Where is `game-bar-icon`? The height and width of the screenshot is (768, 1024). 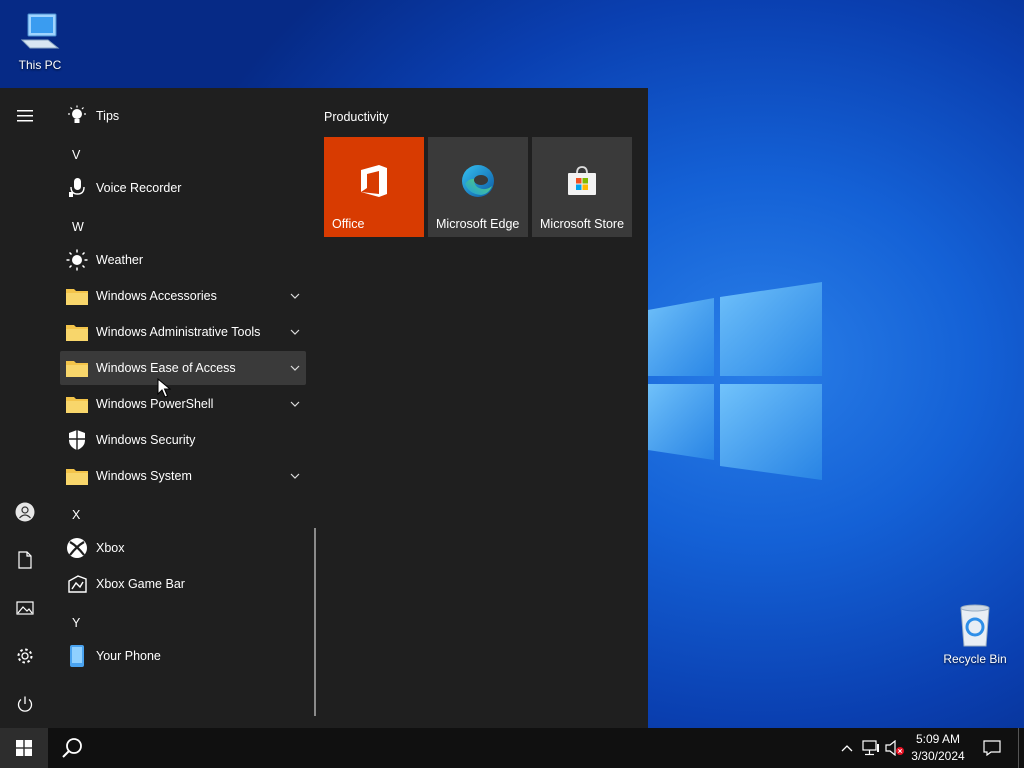 game-bar-icon is located at coordinates (77, 584).